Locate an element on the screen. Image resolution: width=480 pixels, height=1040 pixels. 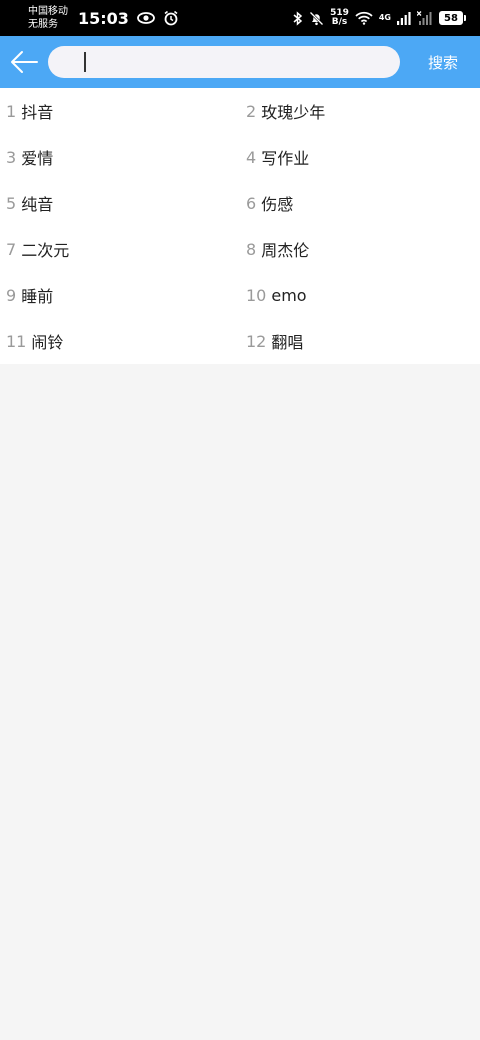
hot-label: 伤感 is located at coordinates (277, 204).